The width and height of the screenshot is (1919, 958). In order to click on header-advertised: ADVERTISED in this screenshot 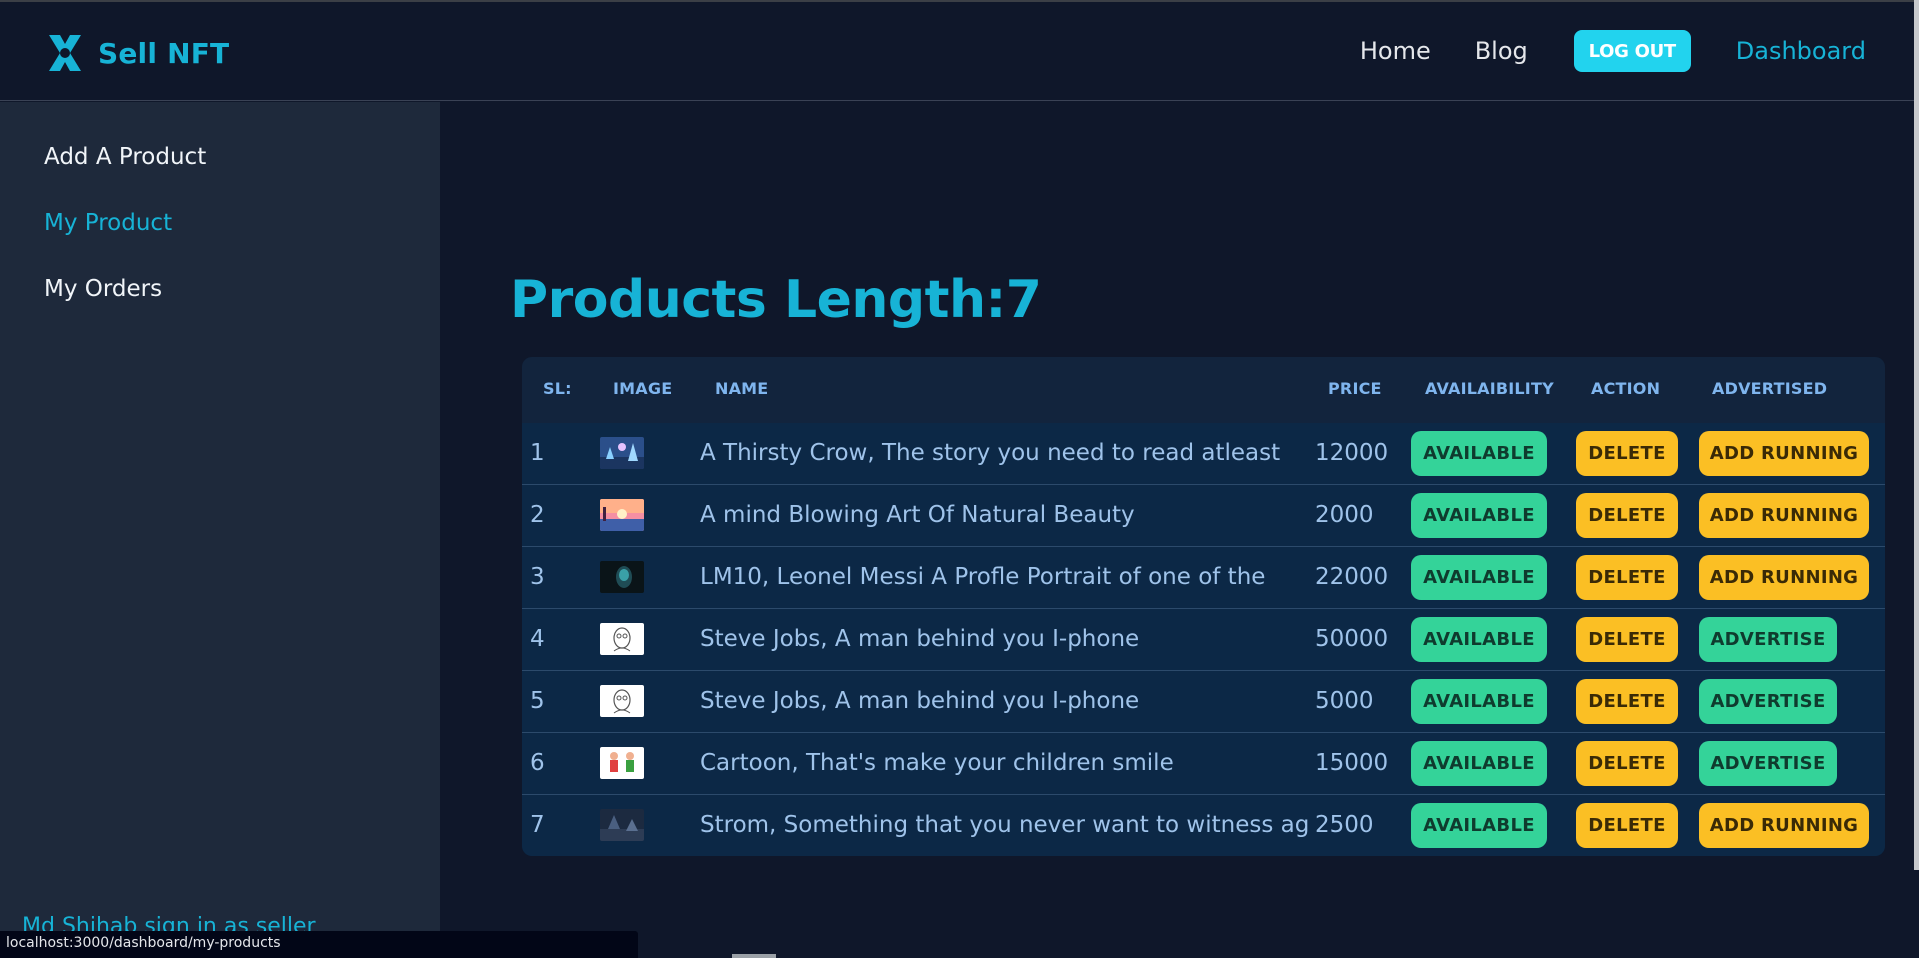, I will do `click(1770, 388)`.